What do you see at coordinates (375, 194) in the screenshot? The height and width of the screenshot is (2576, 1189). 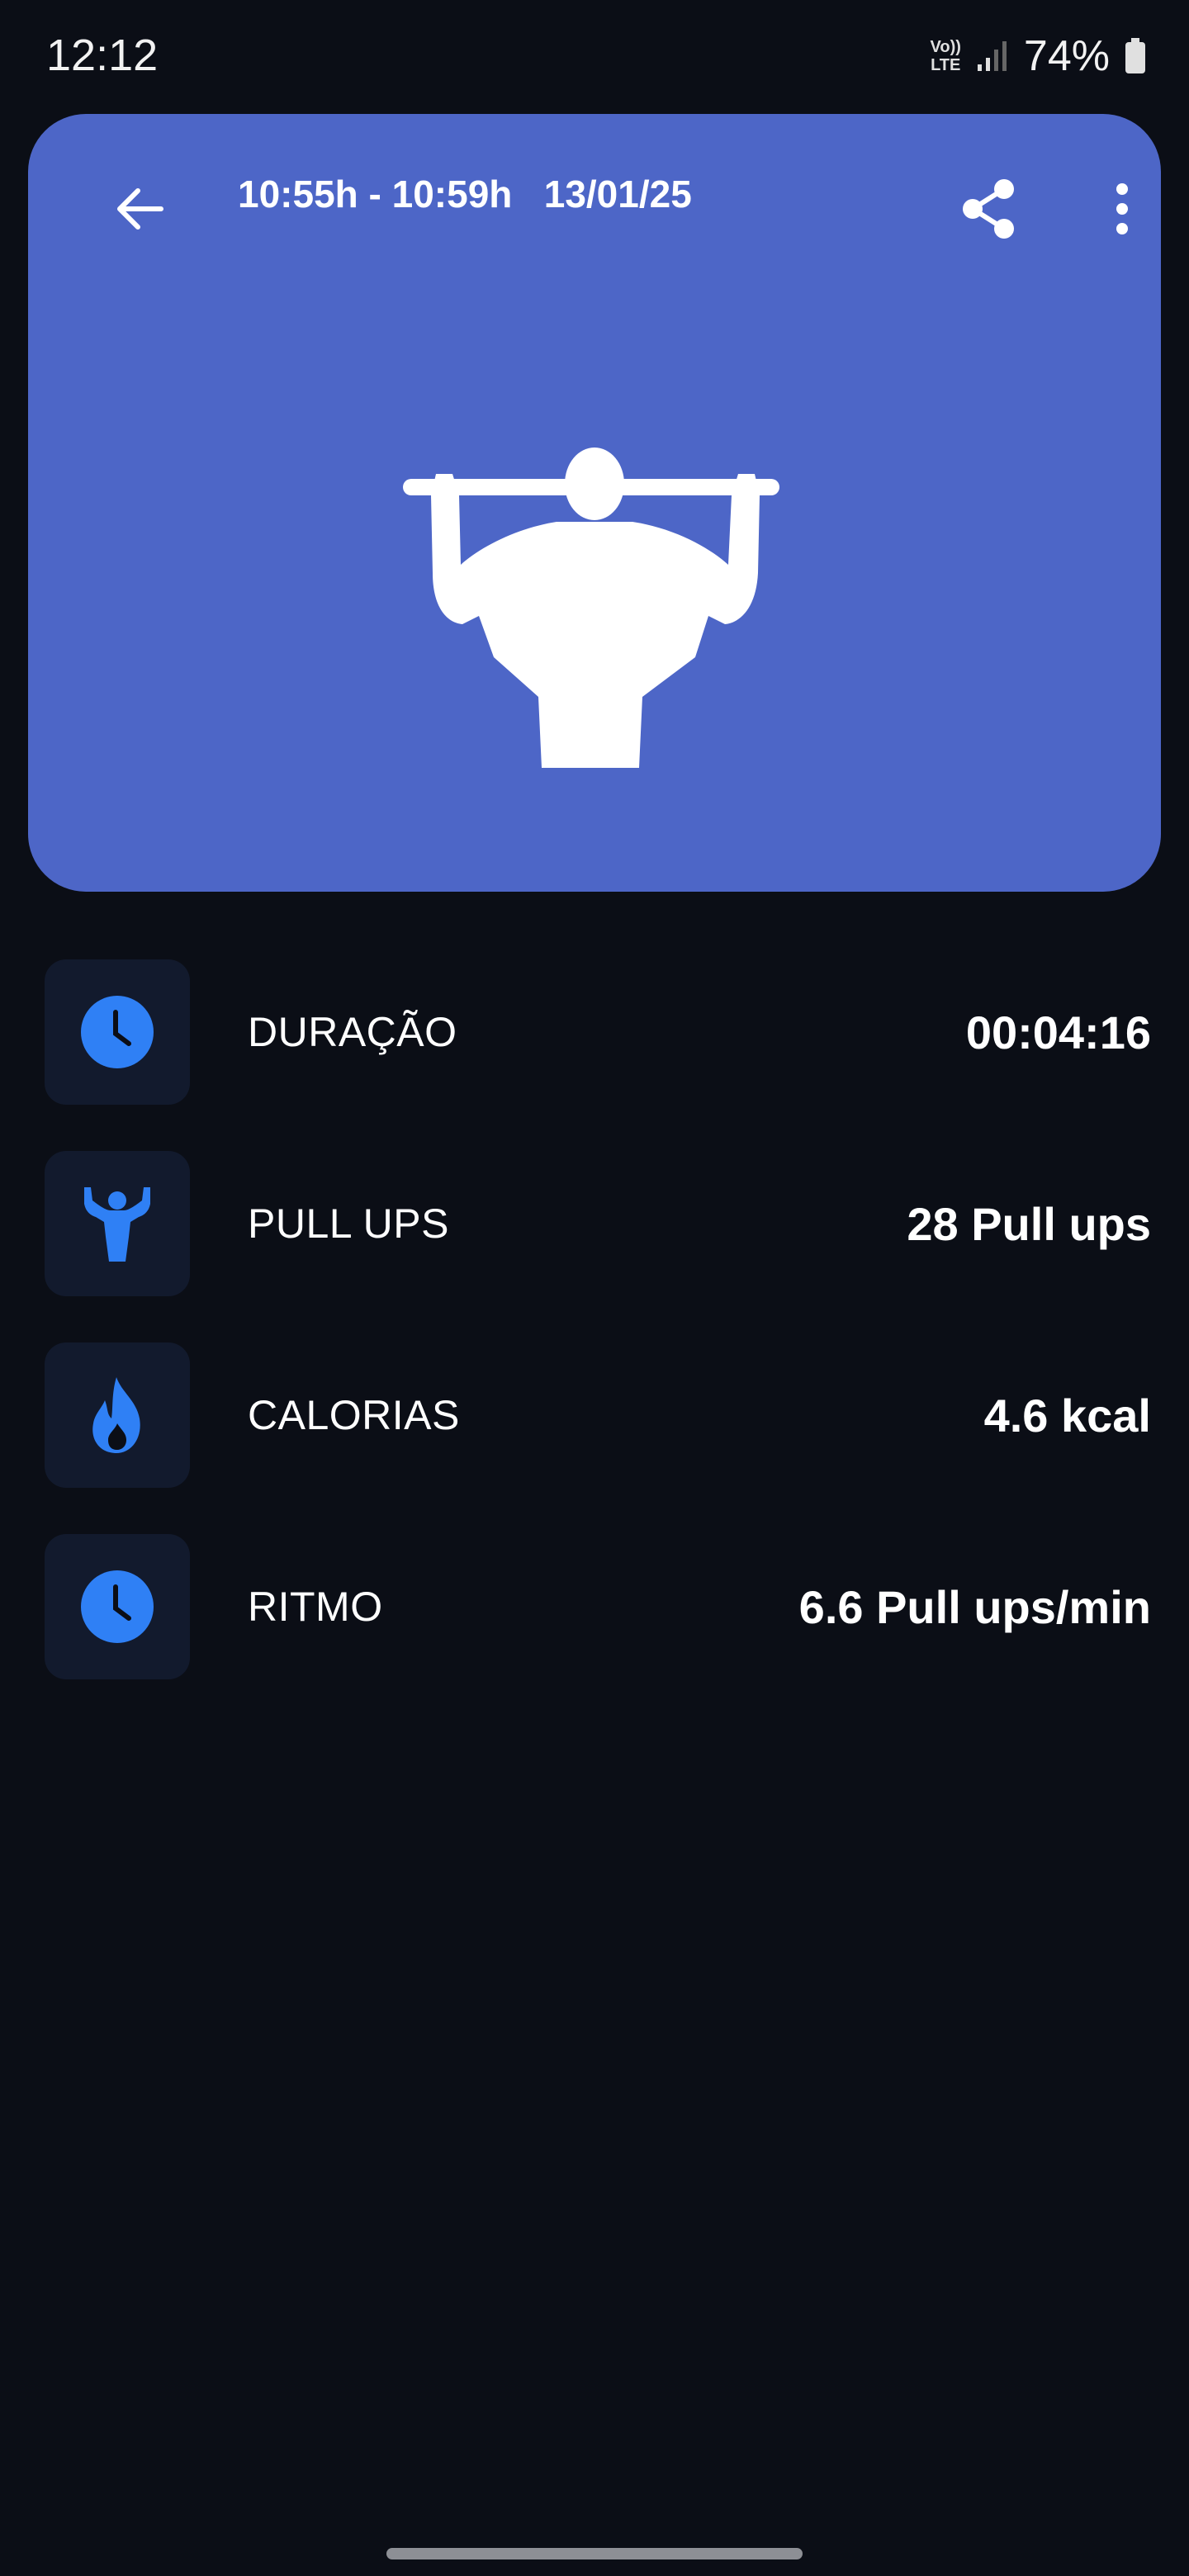 I see `time-range: 10:55h - 10:59h` at bounding box center [375, 194].